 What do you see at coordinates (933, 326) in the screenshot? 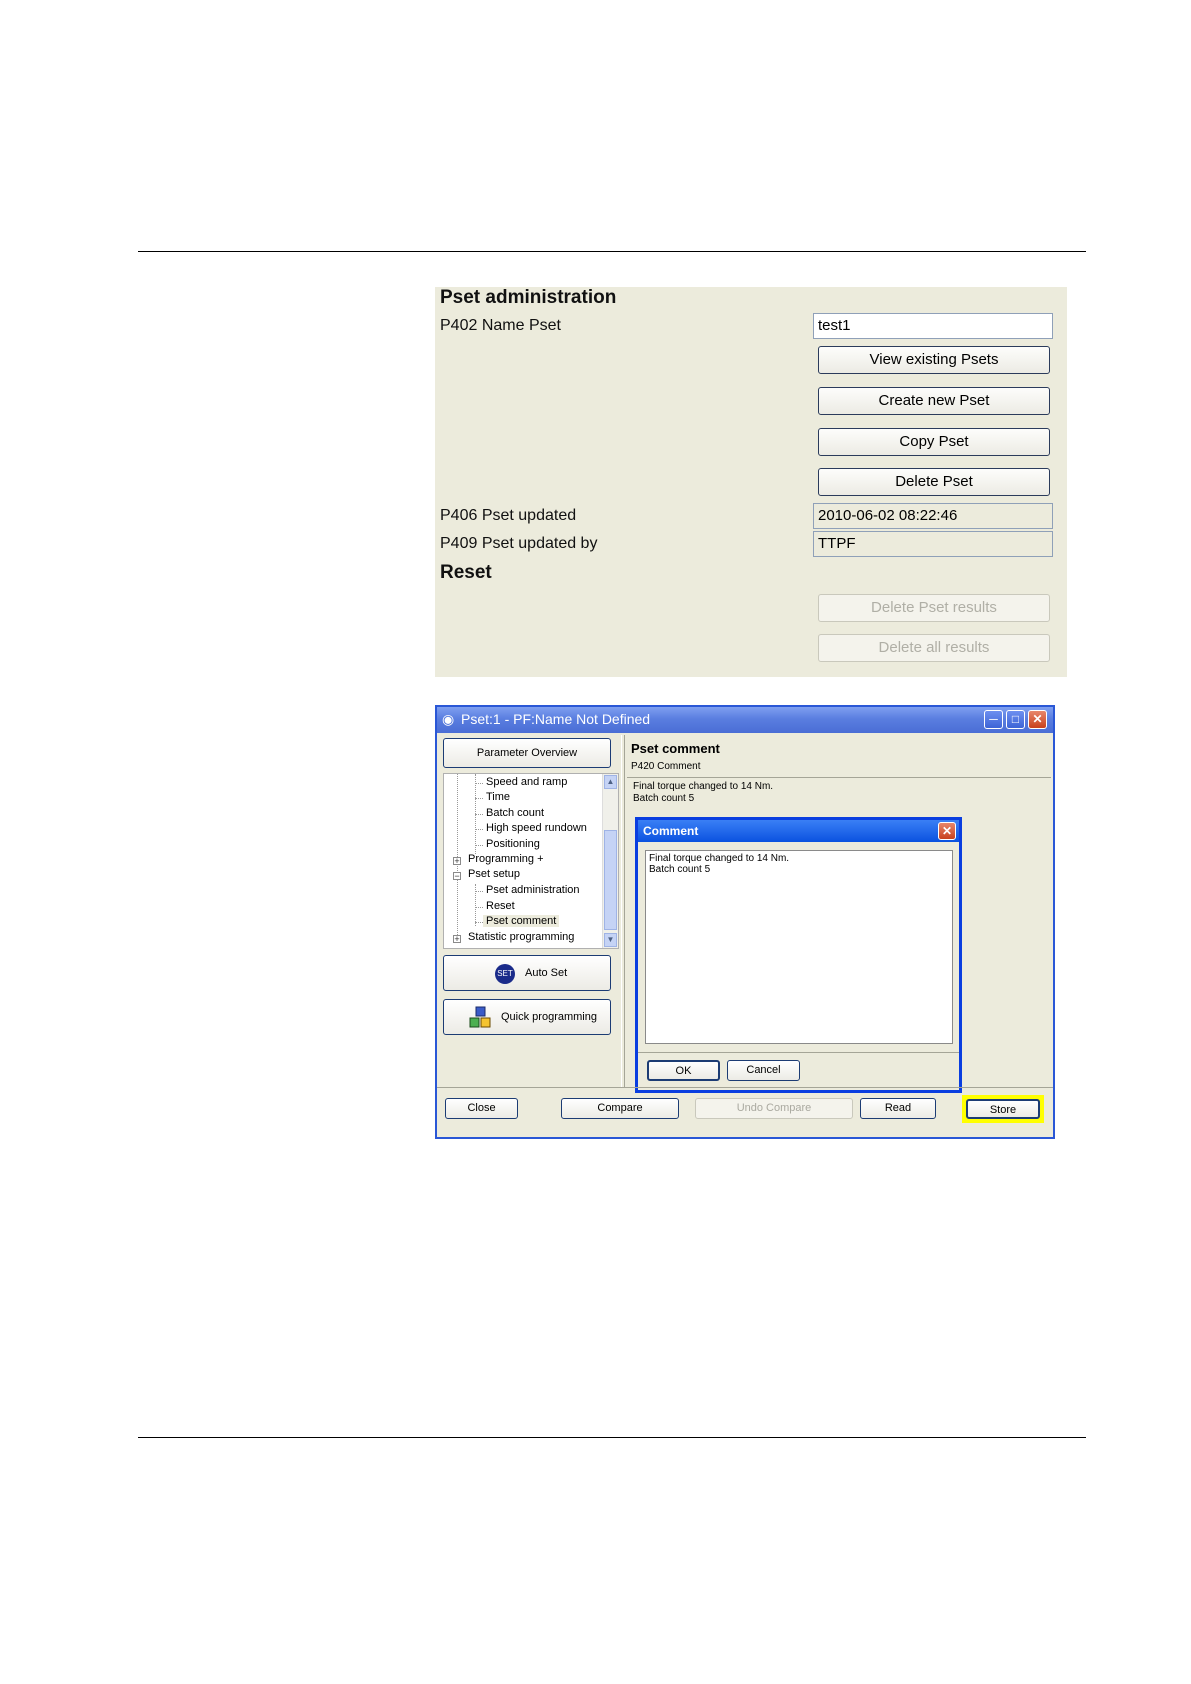
I see `name-pset-input: test1` at bounding box center [933, 326].